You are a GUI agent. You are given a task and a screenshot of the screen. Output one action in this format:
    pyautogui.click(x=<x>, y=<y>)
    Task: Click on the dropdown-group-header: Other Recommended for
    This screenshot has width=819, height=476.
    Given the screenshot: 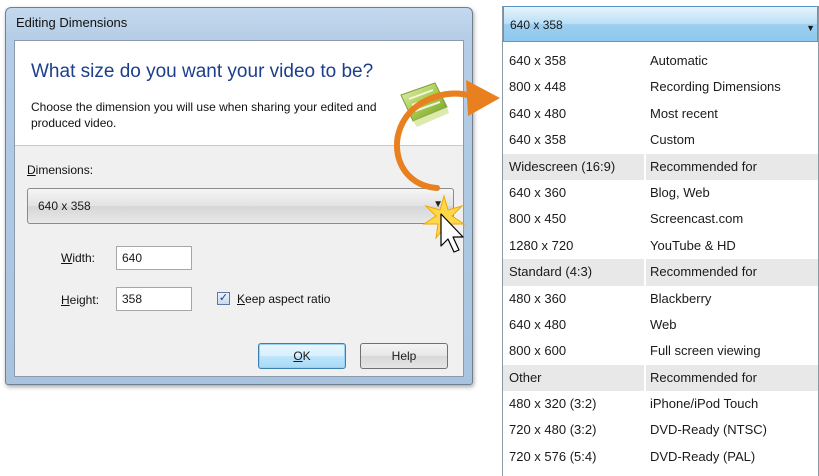 What is the action you would take?
    pyautogui.click(x=660, y=378)
    